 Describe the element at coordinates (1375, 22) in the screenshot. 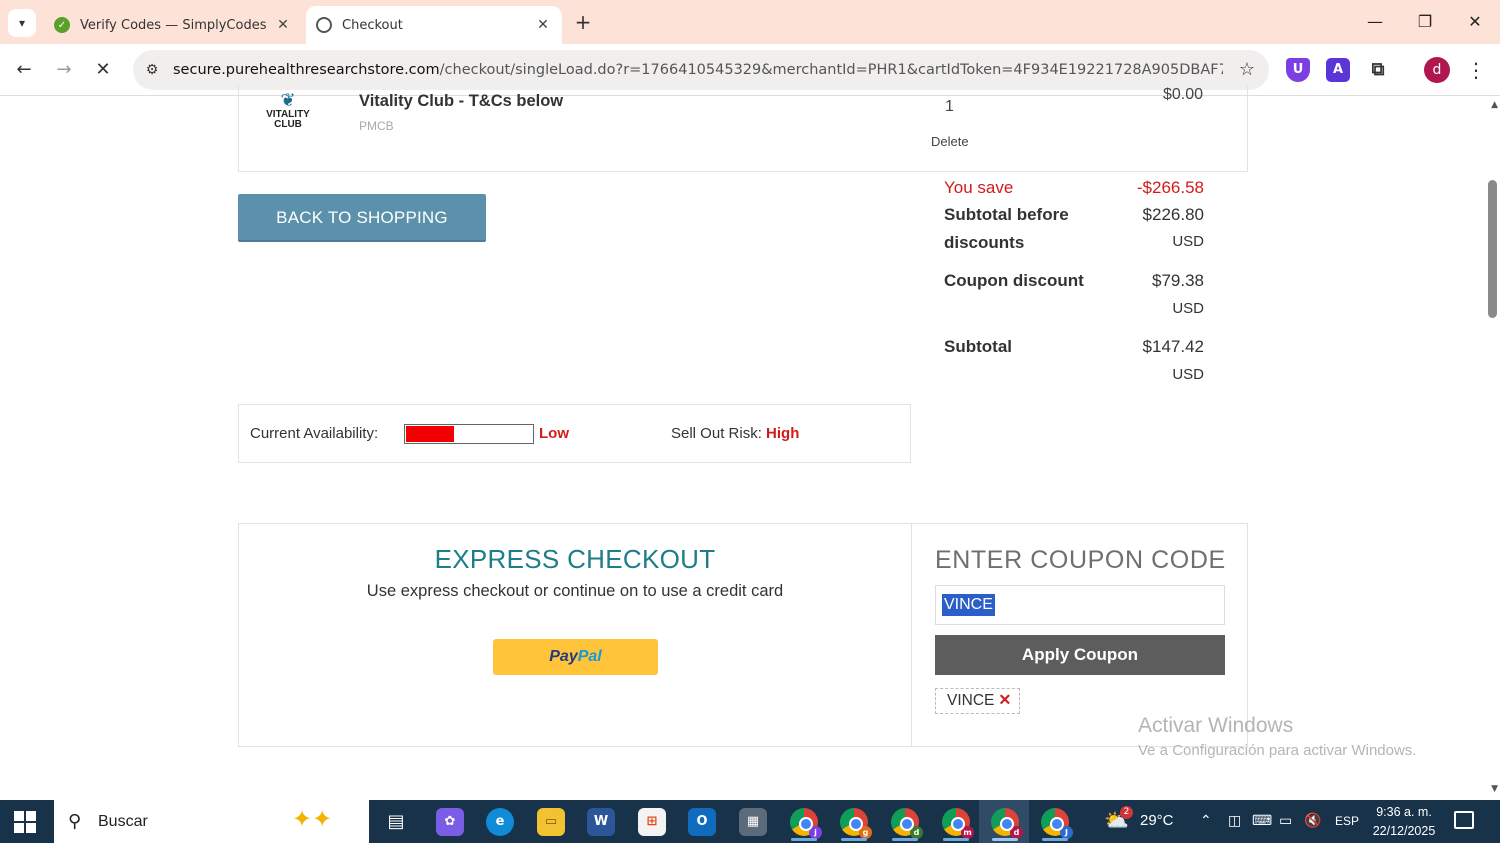

I see `minimize-button: —` at that location.